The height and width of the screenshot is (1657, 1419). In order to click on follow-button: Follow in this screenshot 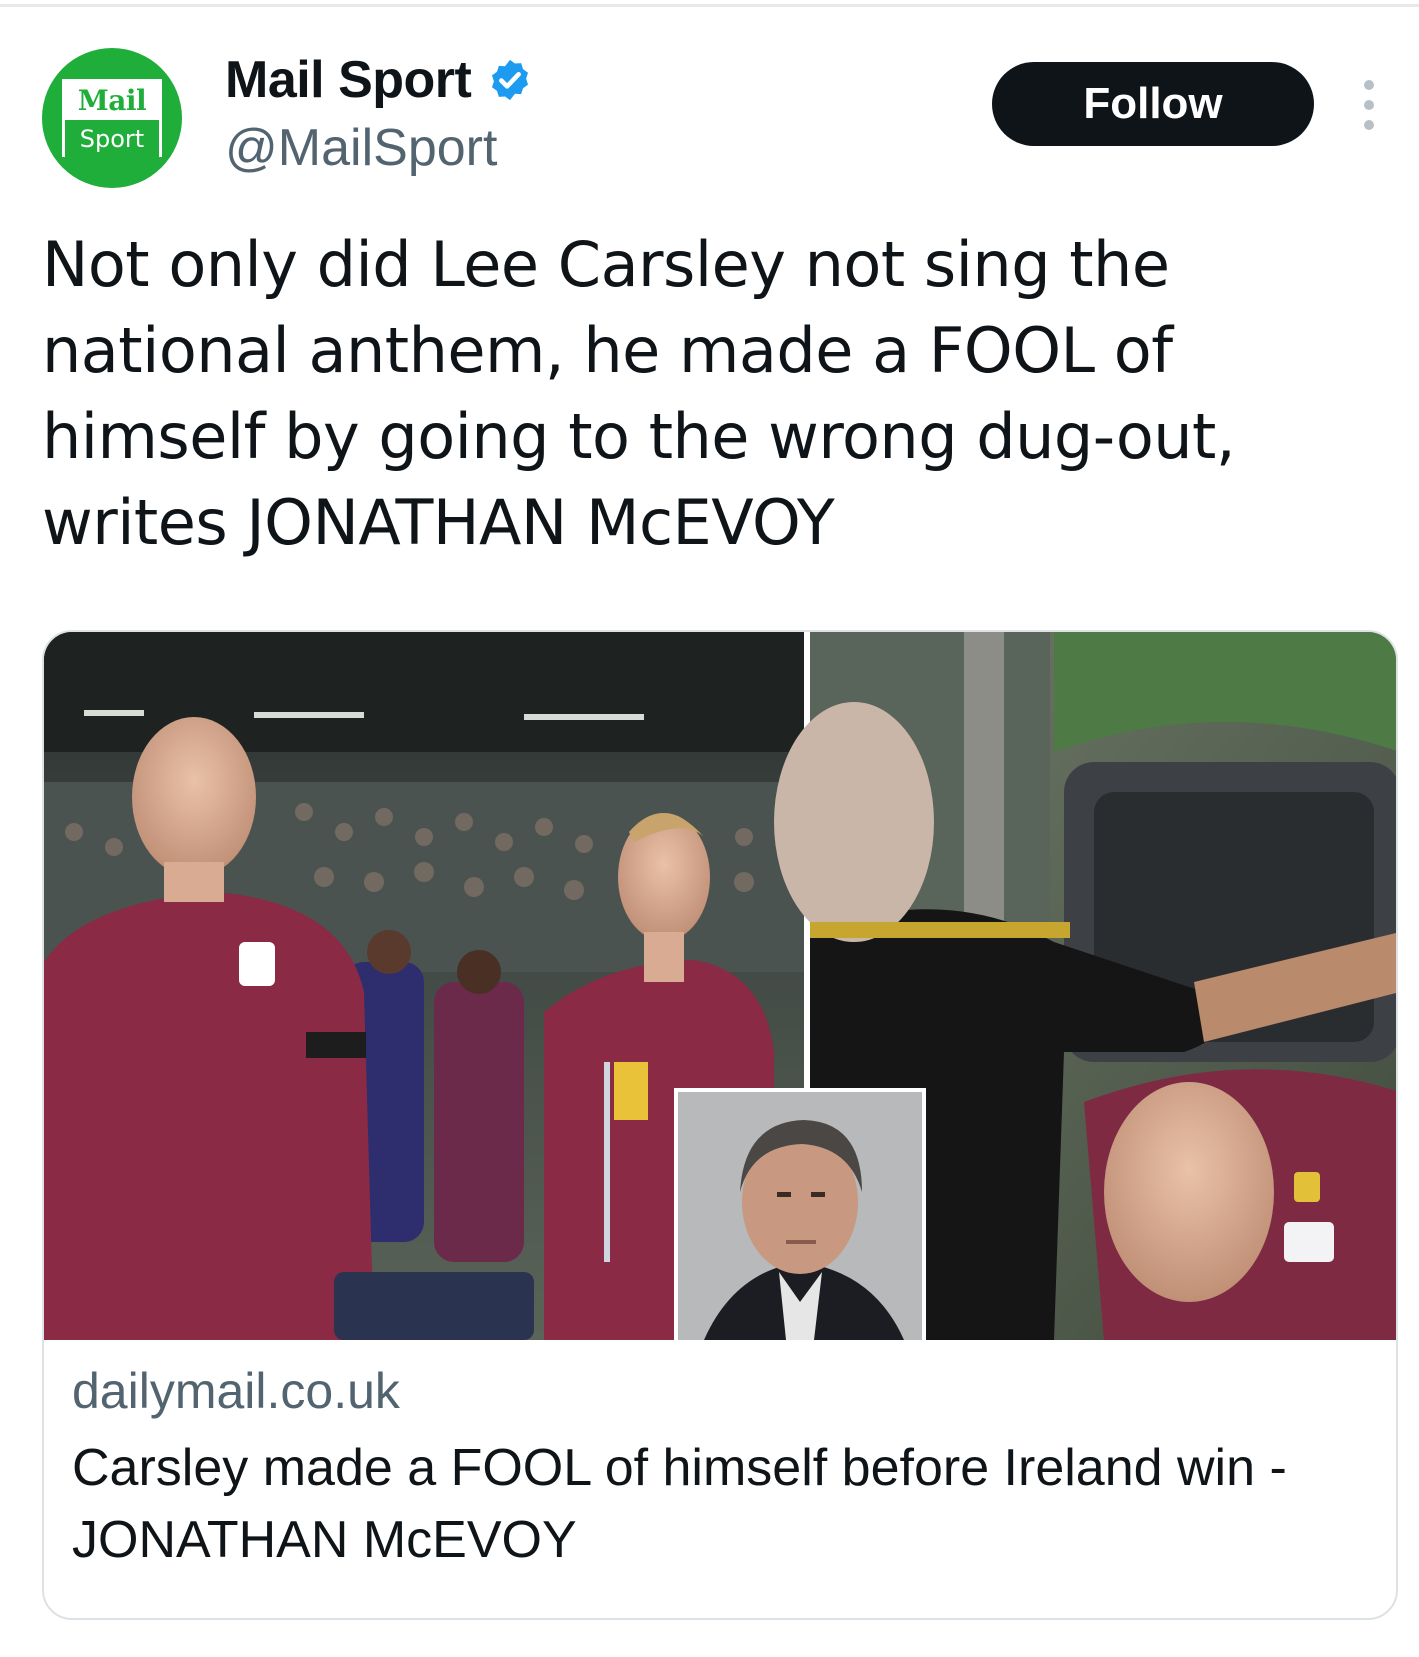, I will do `click(1153, 104)`.